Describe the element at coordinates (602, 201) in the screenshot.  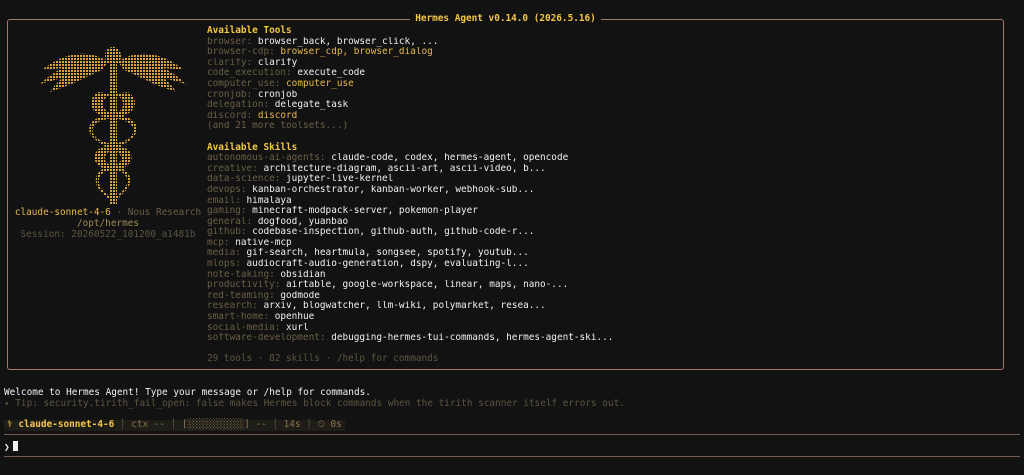
I see `skill-category-row: email: himalaya` at that location.